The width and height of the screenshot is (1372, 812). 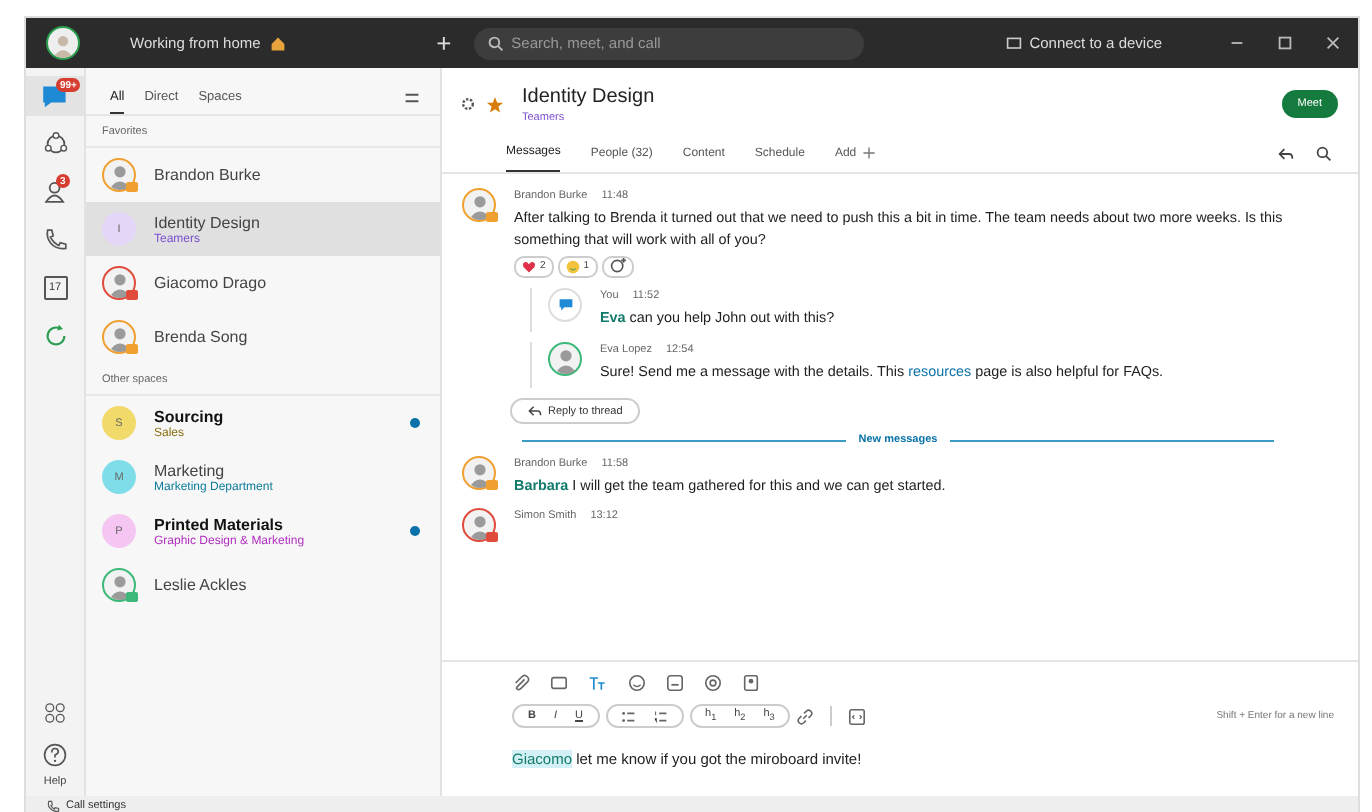 I want to click on avatar, so click(x=63, y=43).